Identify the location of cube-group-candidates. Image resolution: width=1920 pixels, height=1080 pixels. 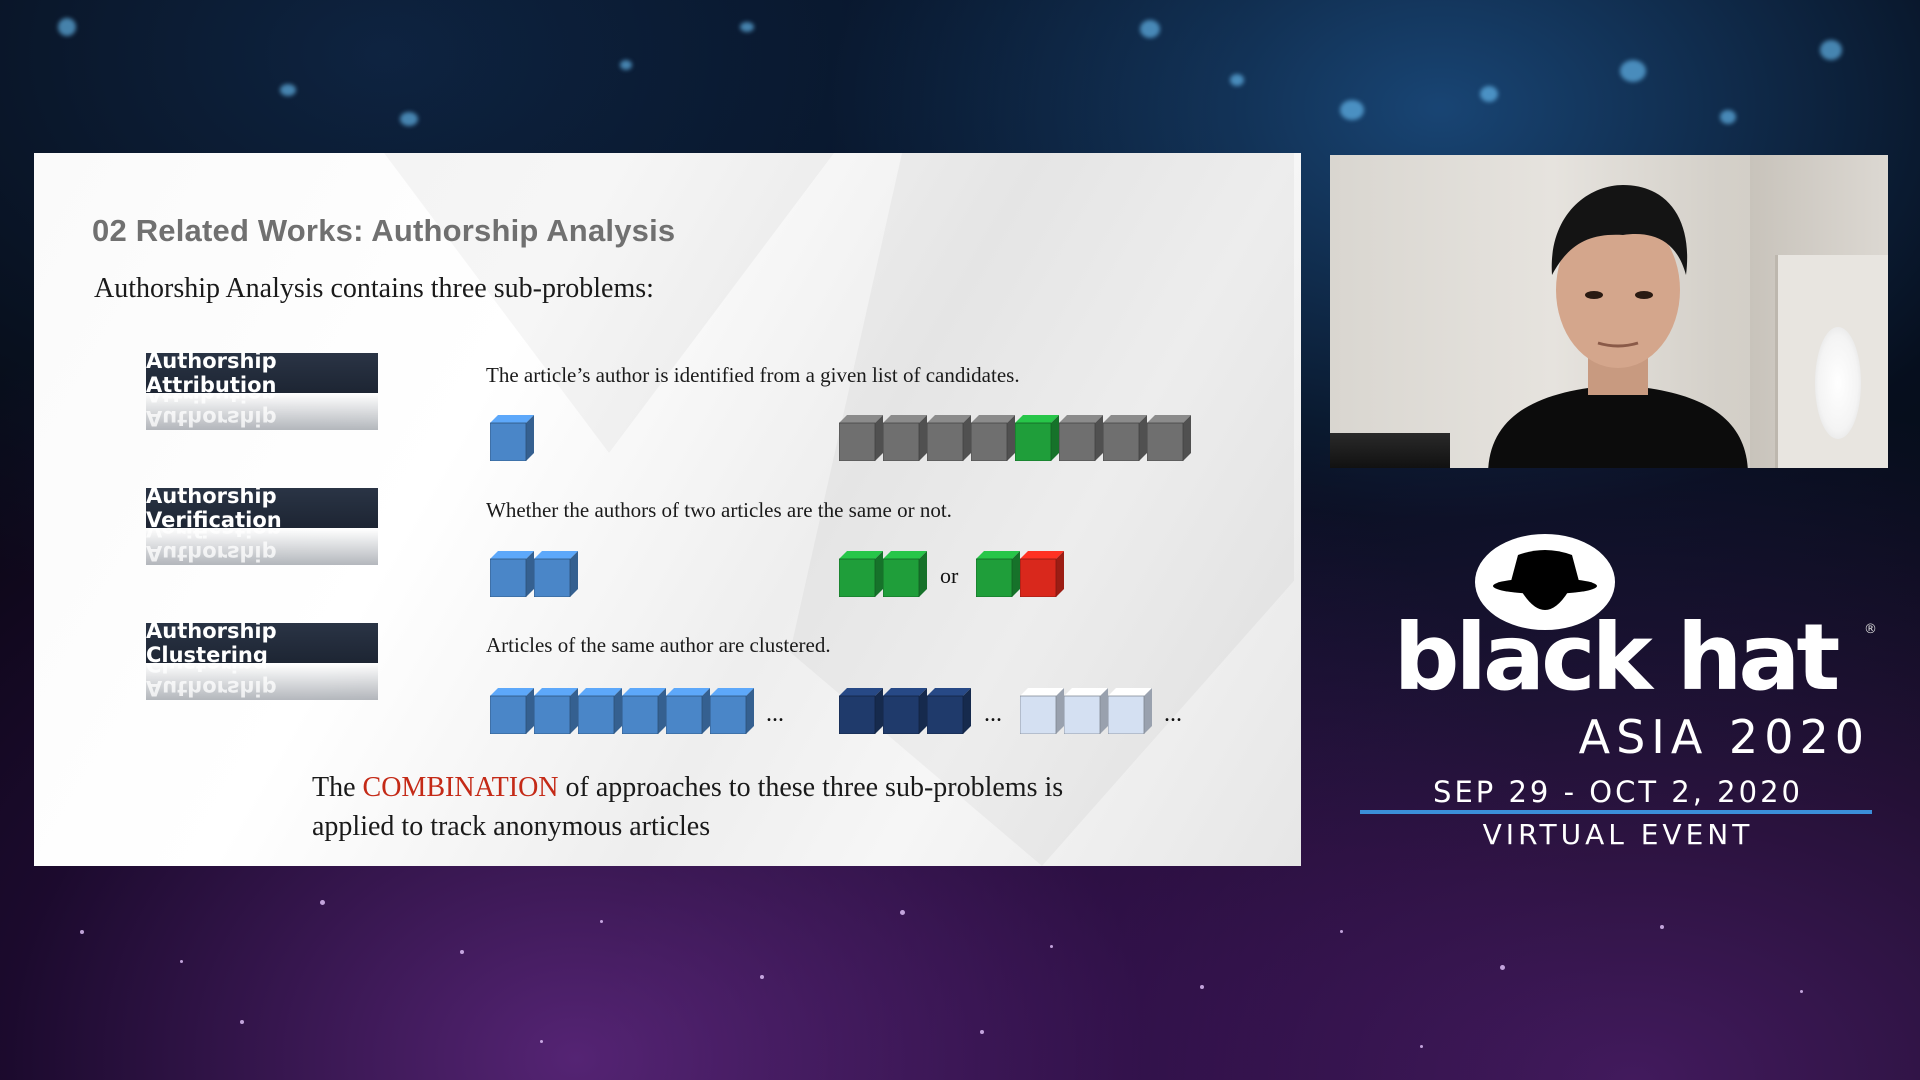
(1015, 438).